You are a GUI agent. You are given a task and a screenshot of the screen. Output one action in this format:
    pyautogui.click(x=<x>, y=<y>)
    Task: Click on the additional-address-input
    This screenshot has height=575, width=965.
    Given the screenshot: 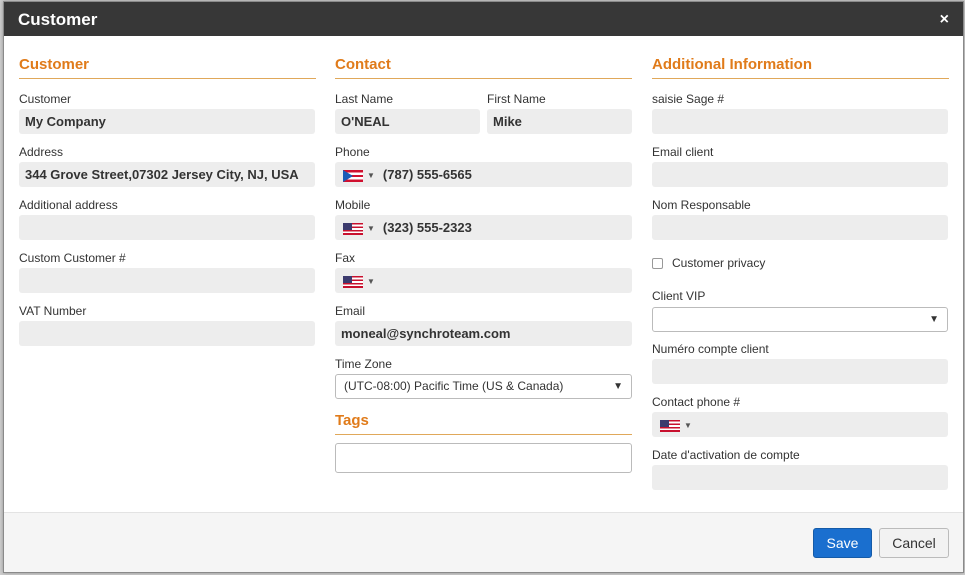 What is the action you would take?
    pyautogui.click(x=167, y=227)
    